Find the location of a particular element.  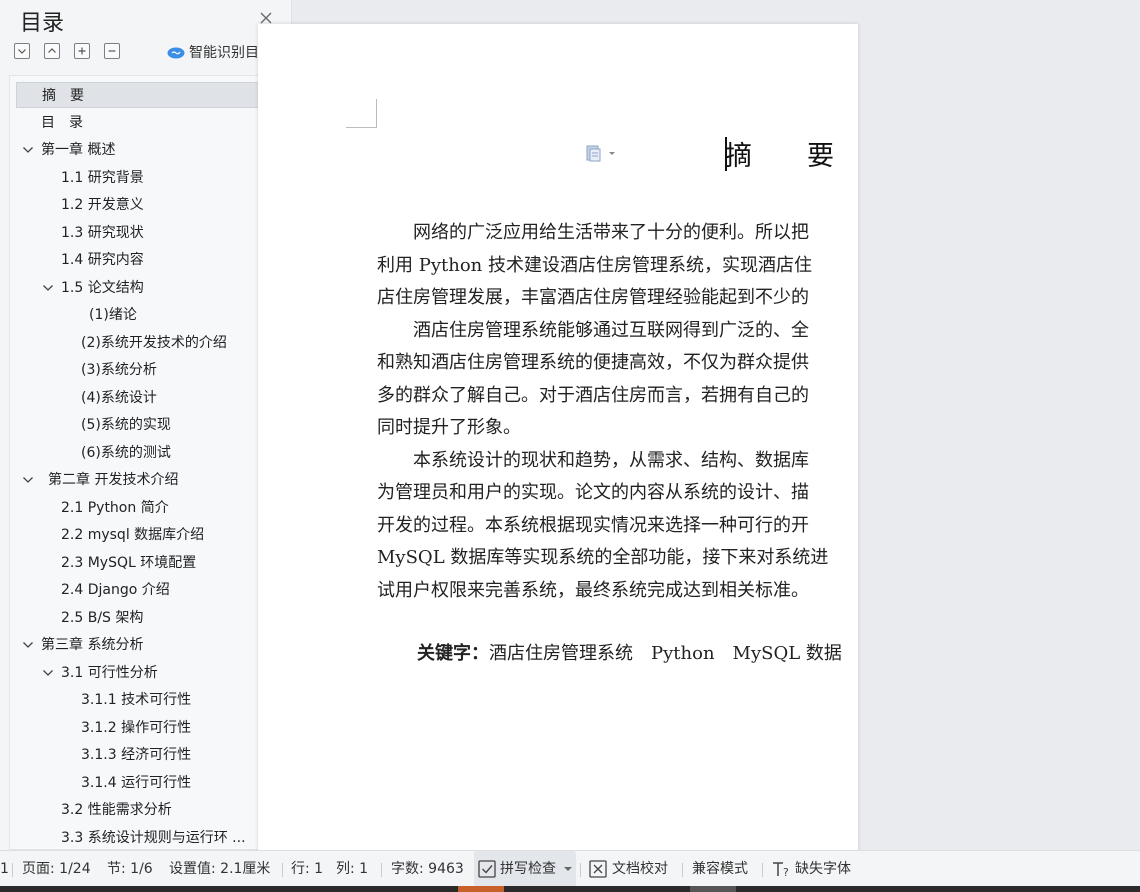

body-text-line: 为管理员和用户的实现。论文的内容从系统的设计、描 is located at coordinates (593, 492).